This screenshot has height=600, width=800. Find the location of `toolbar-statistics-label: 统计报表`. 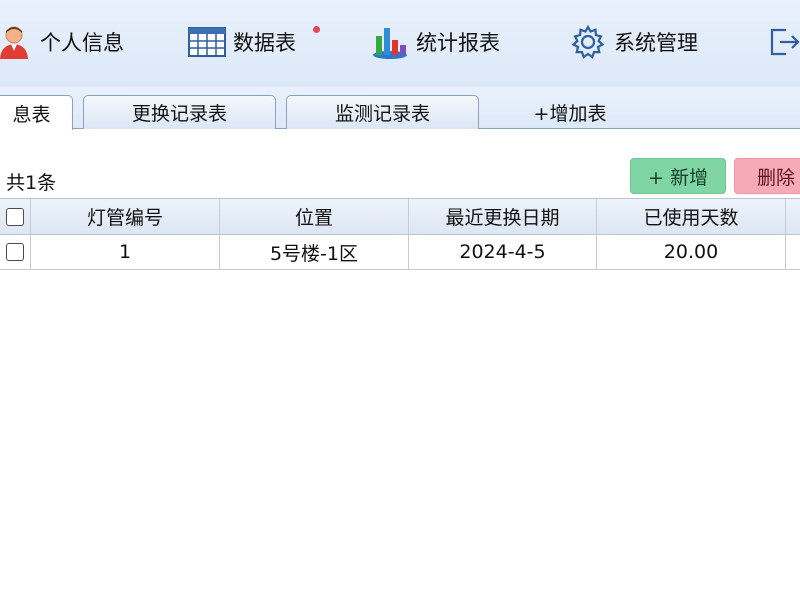

toolbar-statistics-label: 统计报表 is located at coordinates (458, 43).